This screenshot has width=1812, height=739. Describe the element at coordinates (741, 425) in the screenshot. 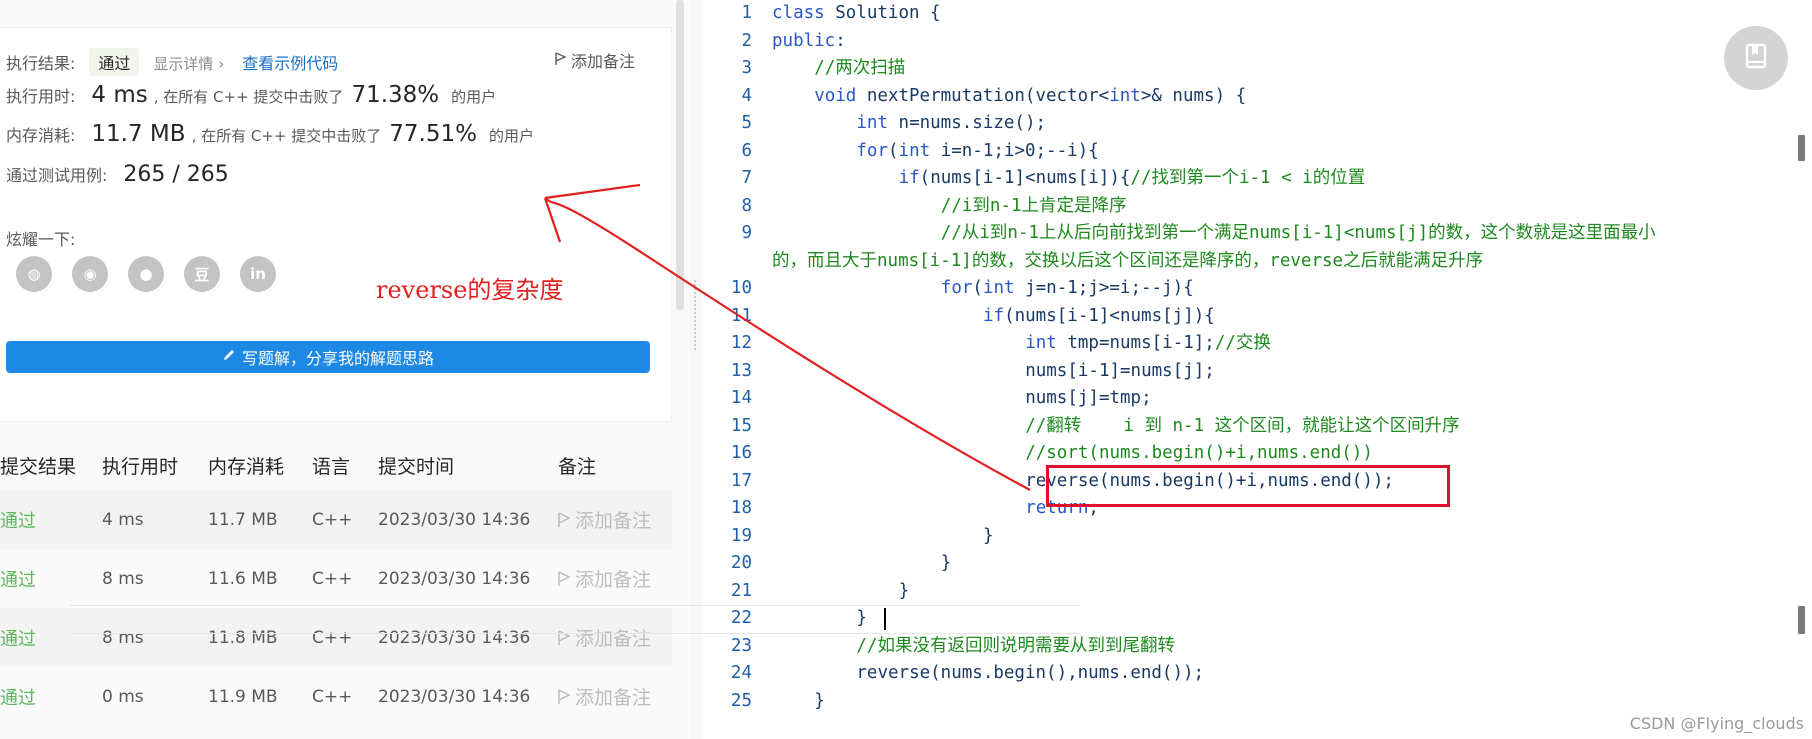

I see `line-number: 15` at that location.